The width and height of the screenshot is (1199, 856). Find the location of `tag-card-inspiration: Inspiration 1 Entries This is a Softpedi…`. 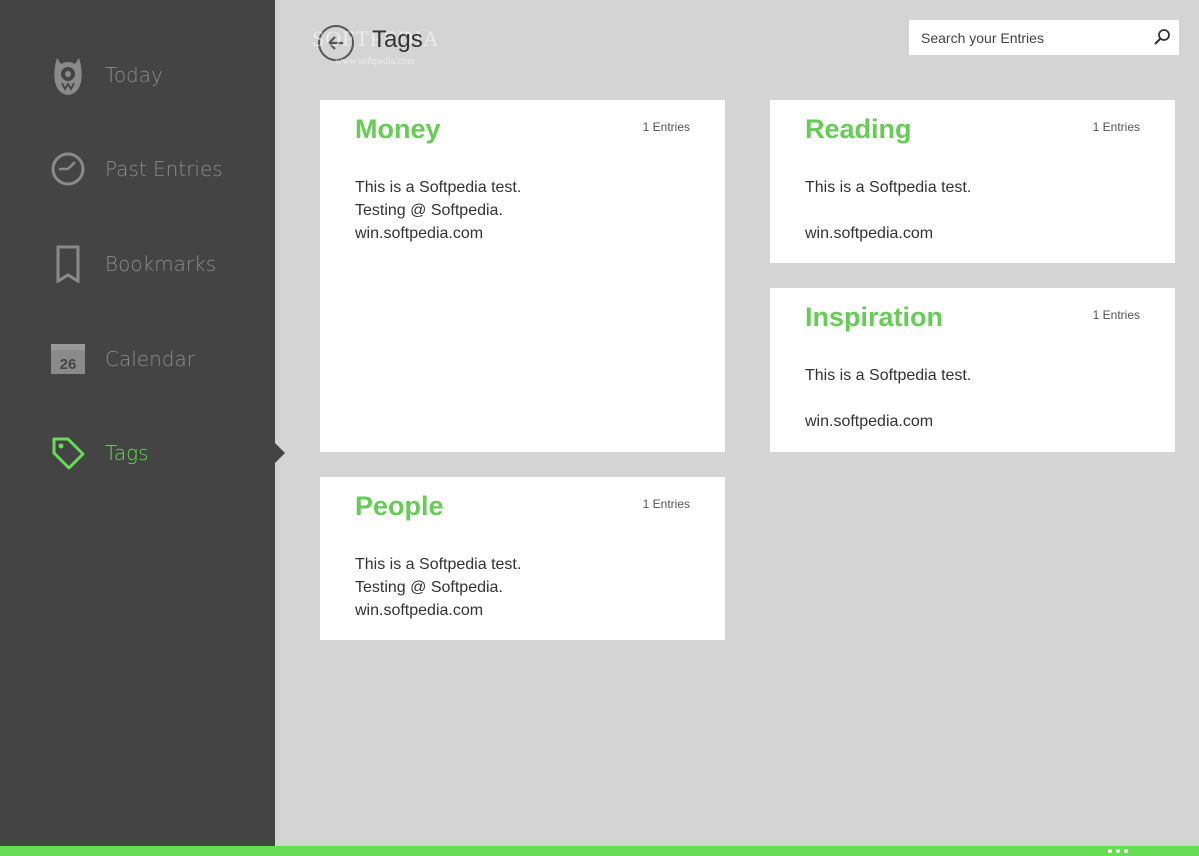

tag-card-inspiration: Inspiration 1 Entries This is a Softpedi… is located at coordinates (972, 370).